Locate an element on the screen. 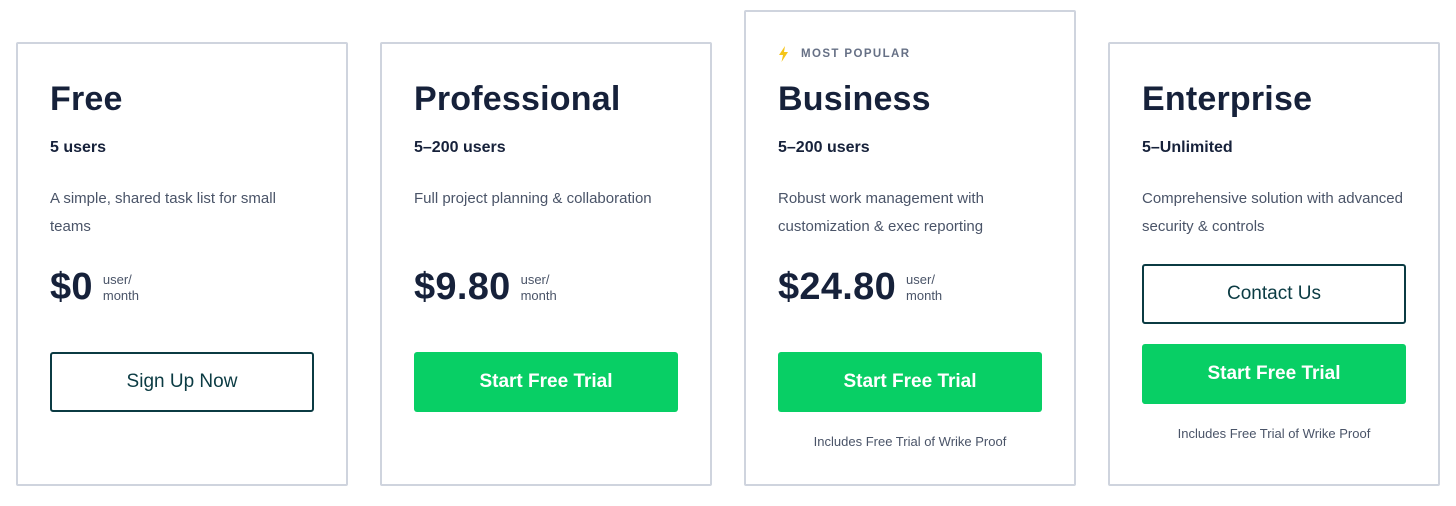 The image size is (1456, 506). price-amount: $0 is located at coordinates (71, 287).